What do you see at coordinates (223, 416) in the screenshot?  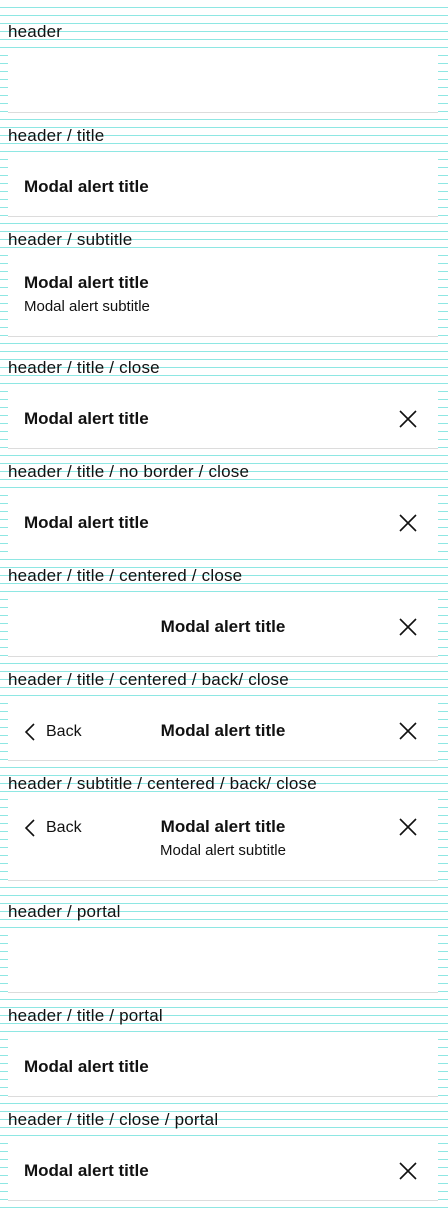 I see `header-title-close: Modal alert title` at bounding box center [223, 416].